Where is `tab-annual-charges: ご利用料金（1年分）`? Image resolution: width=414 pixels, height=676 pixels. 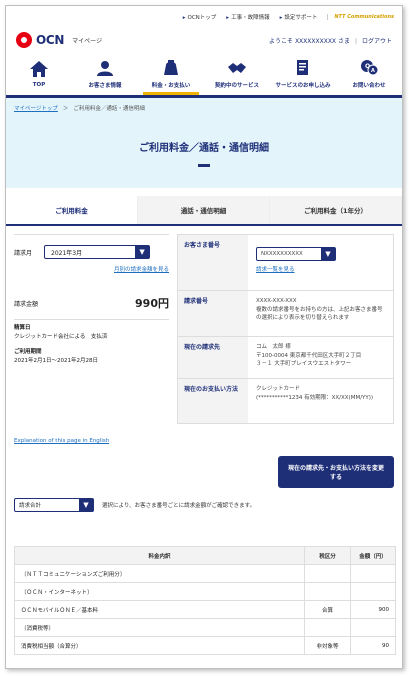
tab-annual-charges: ご利用料金（1年分） is located at coordinates (336, 210).